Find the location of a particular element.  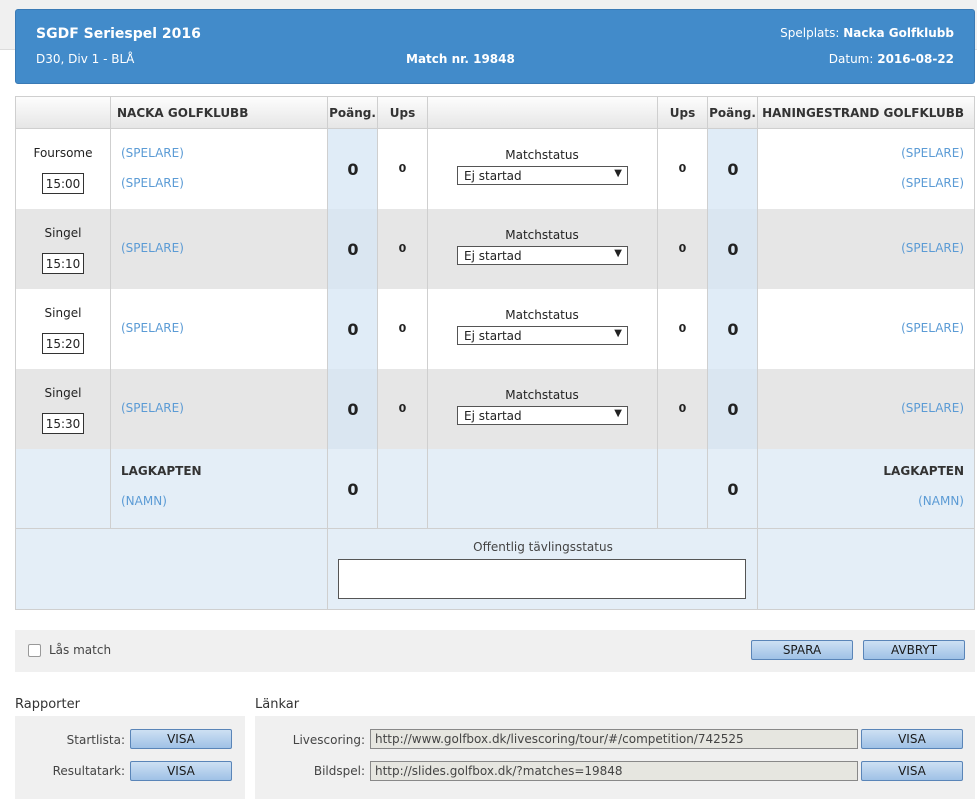

result-sheet-label: Resultatark: is located at coordinates (88, 771).